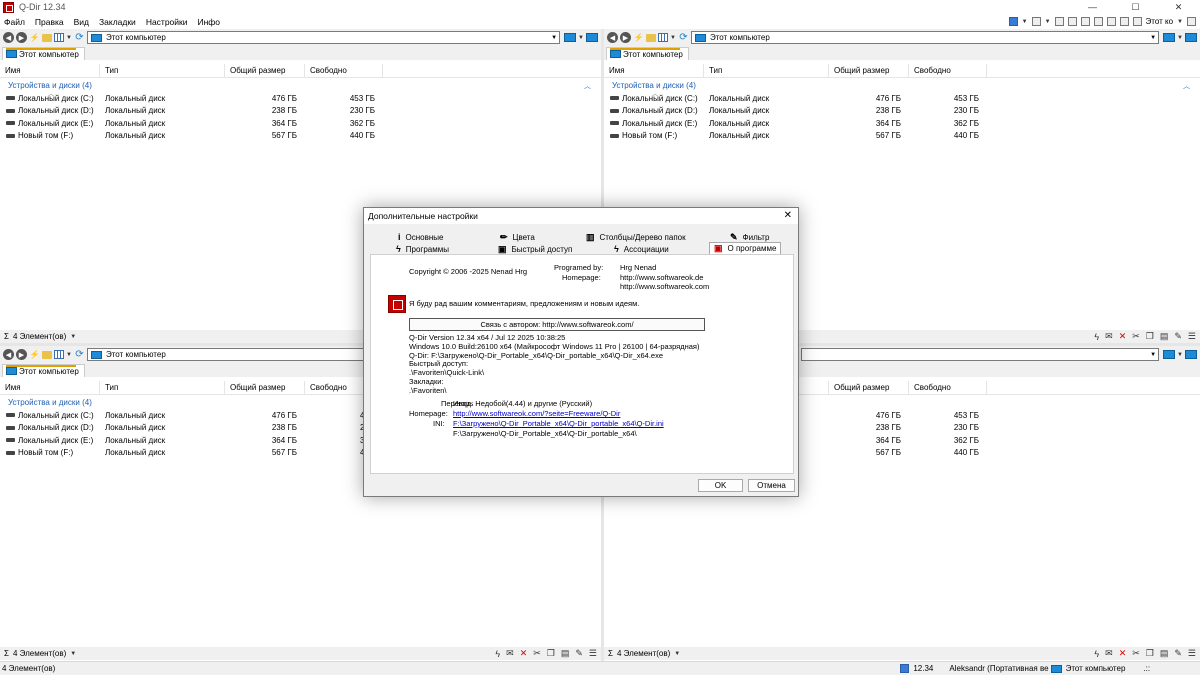  Describe the element at coordinates (745, 248) in the screenshot. I see `tab-about: ▣ О программе` at that location.